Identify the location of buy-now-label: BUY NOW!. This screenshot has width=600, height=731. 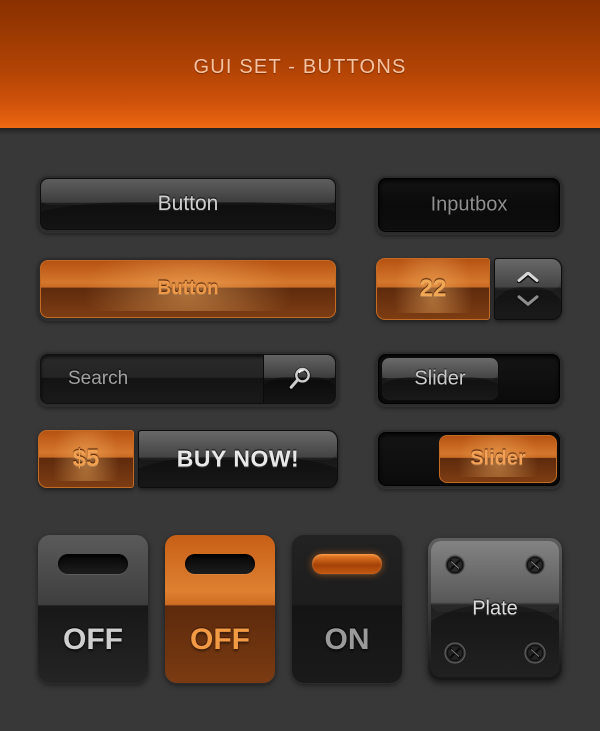
(238, 458).